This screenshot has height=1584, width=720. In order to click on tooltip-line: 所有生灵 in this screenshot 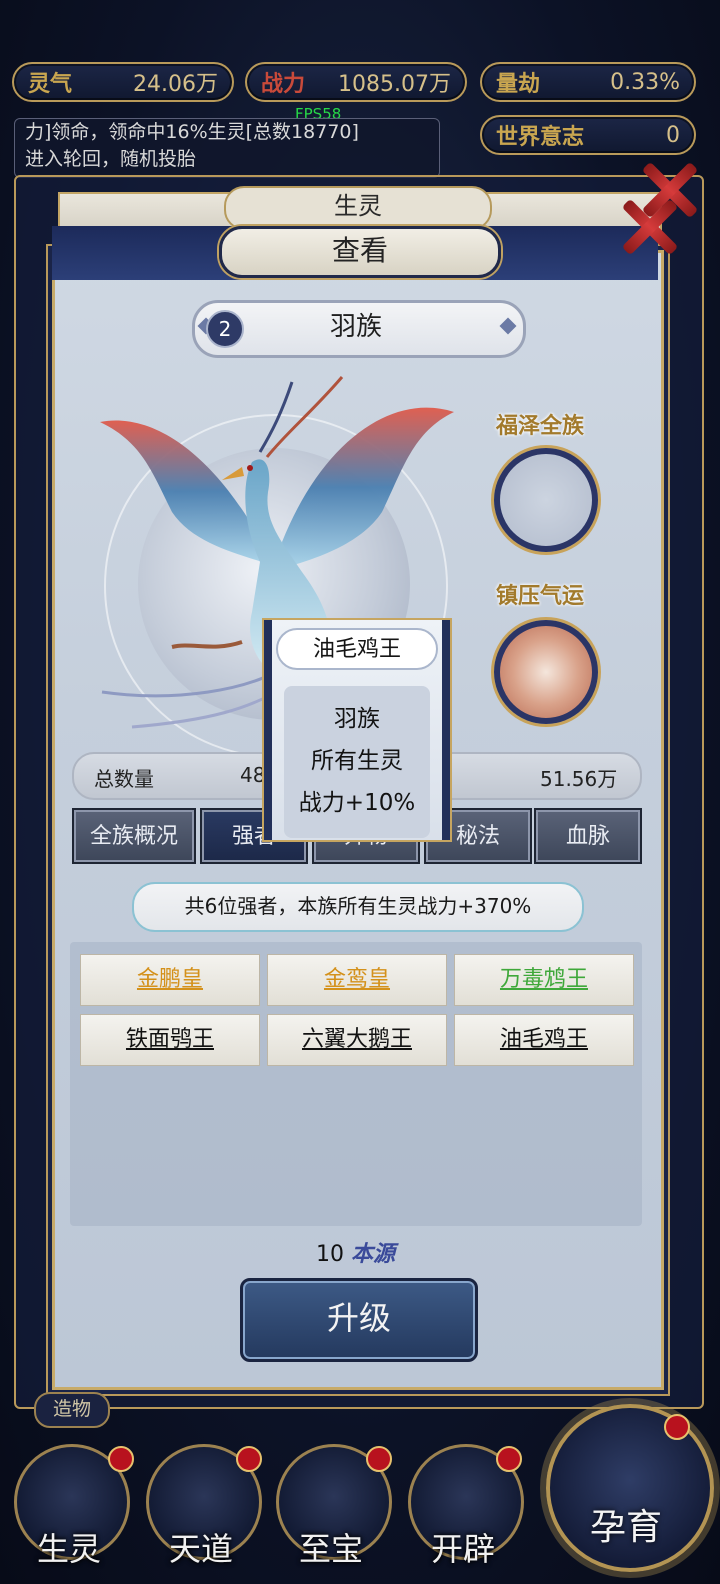, I will do `click(357, 761)`.